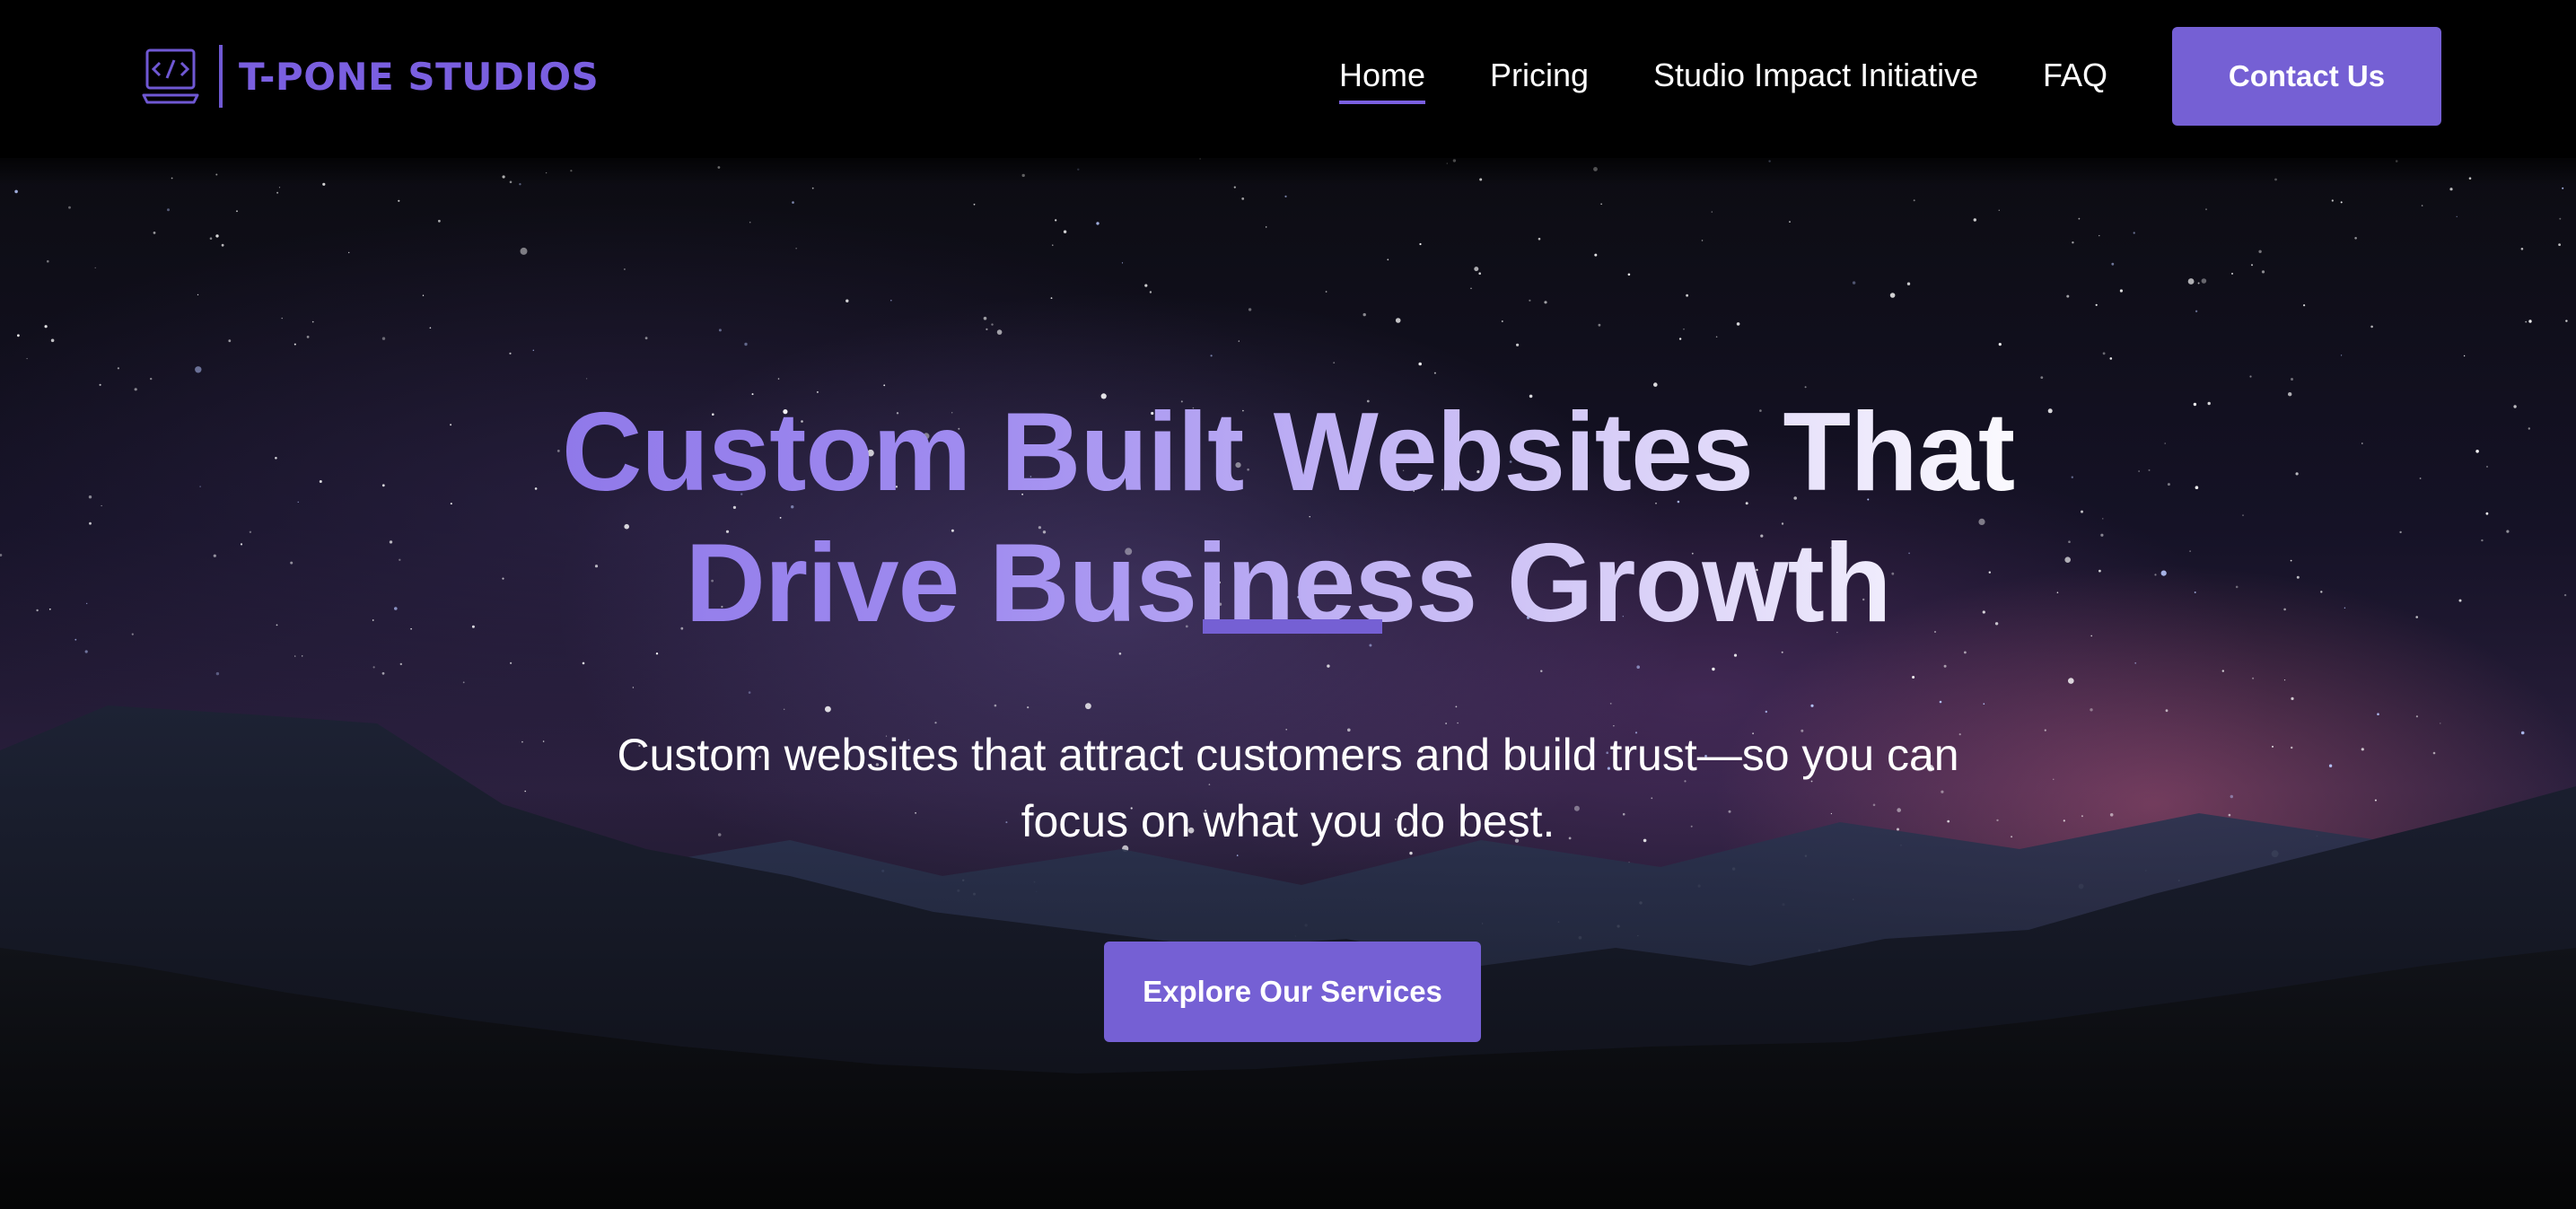 This screenshot has height=1209, width=2576. Describe the element at coordinates (1288, 453) in the screenshot. I see `hero-title-line-1: Custom Built Websites That` at that location.